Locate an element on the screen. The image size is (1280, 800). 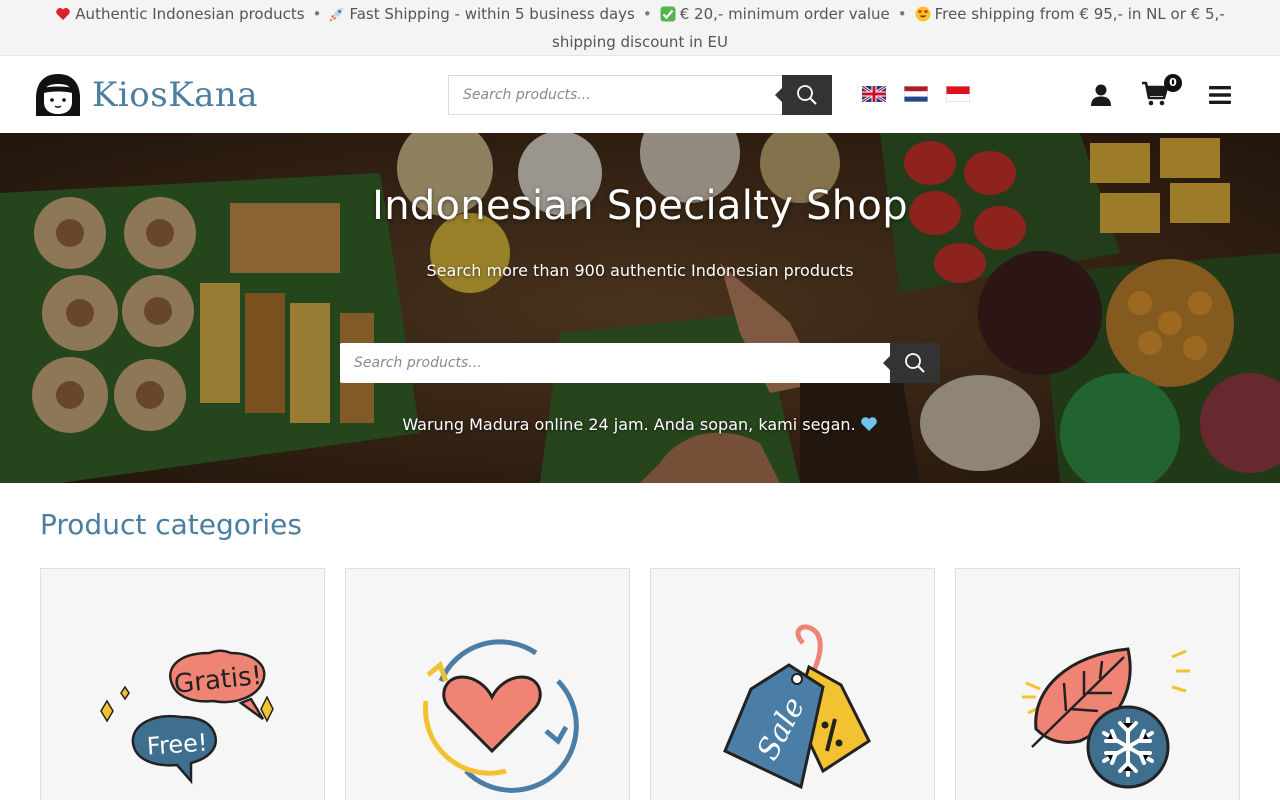
category-card-sale: Sale is located at coordinates (792, 684).